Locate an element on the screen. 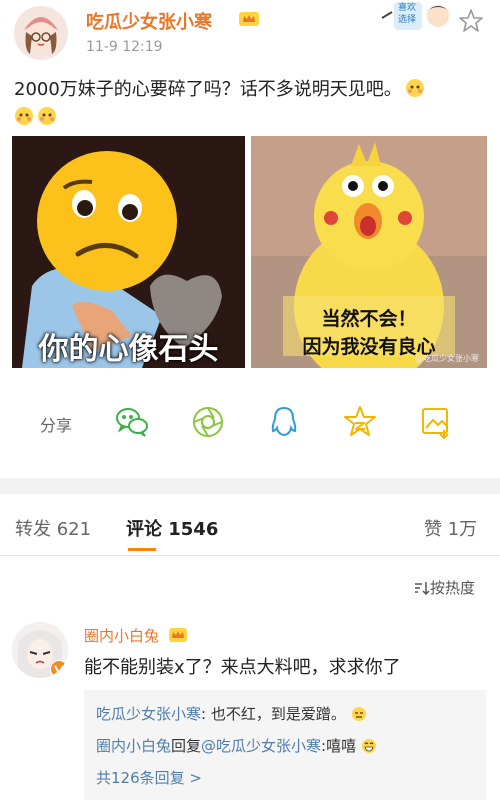 Image resolution: width=500 pixels, height=808 pixels. sort-toggle: 按热度 is located at coordinates (444, 587).